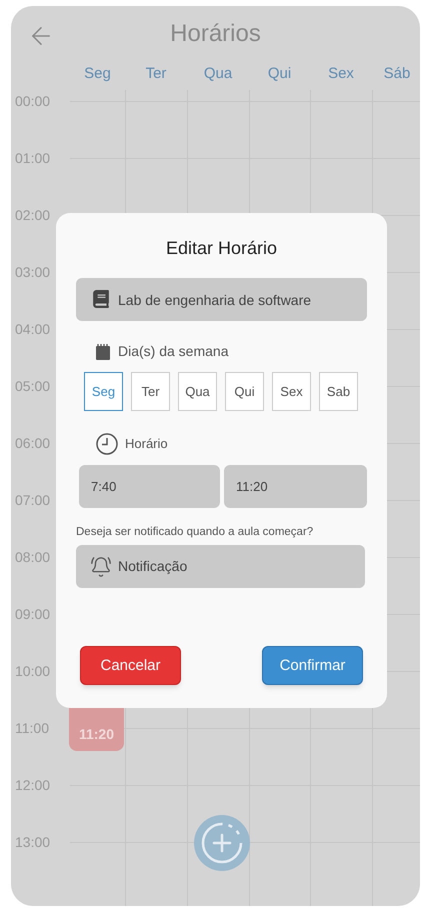  Describe the element at coordinates (33, 386) in the screenshot. I see `hour-label: 05:00` at that location.